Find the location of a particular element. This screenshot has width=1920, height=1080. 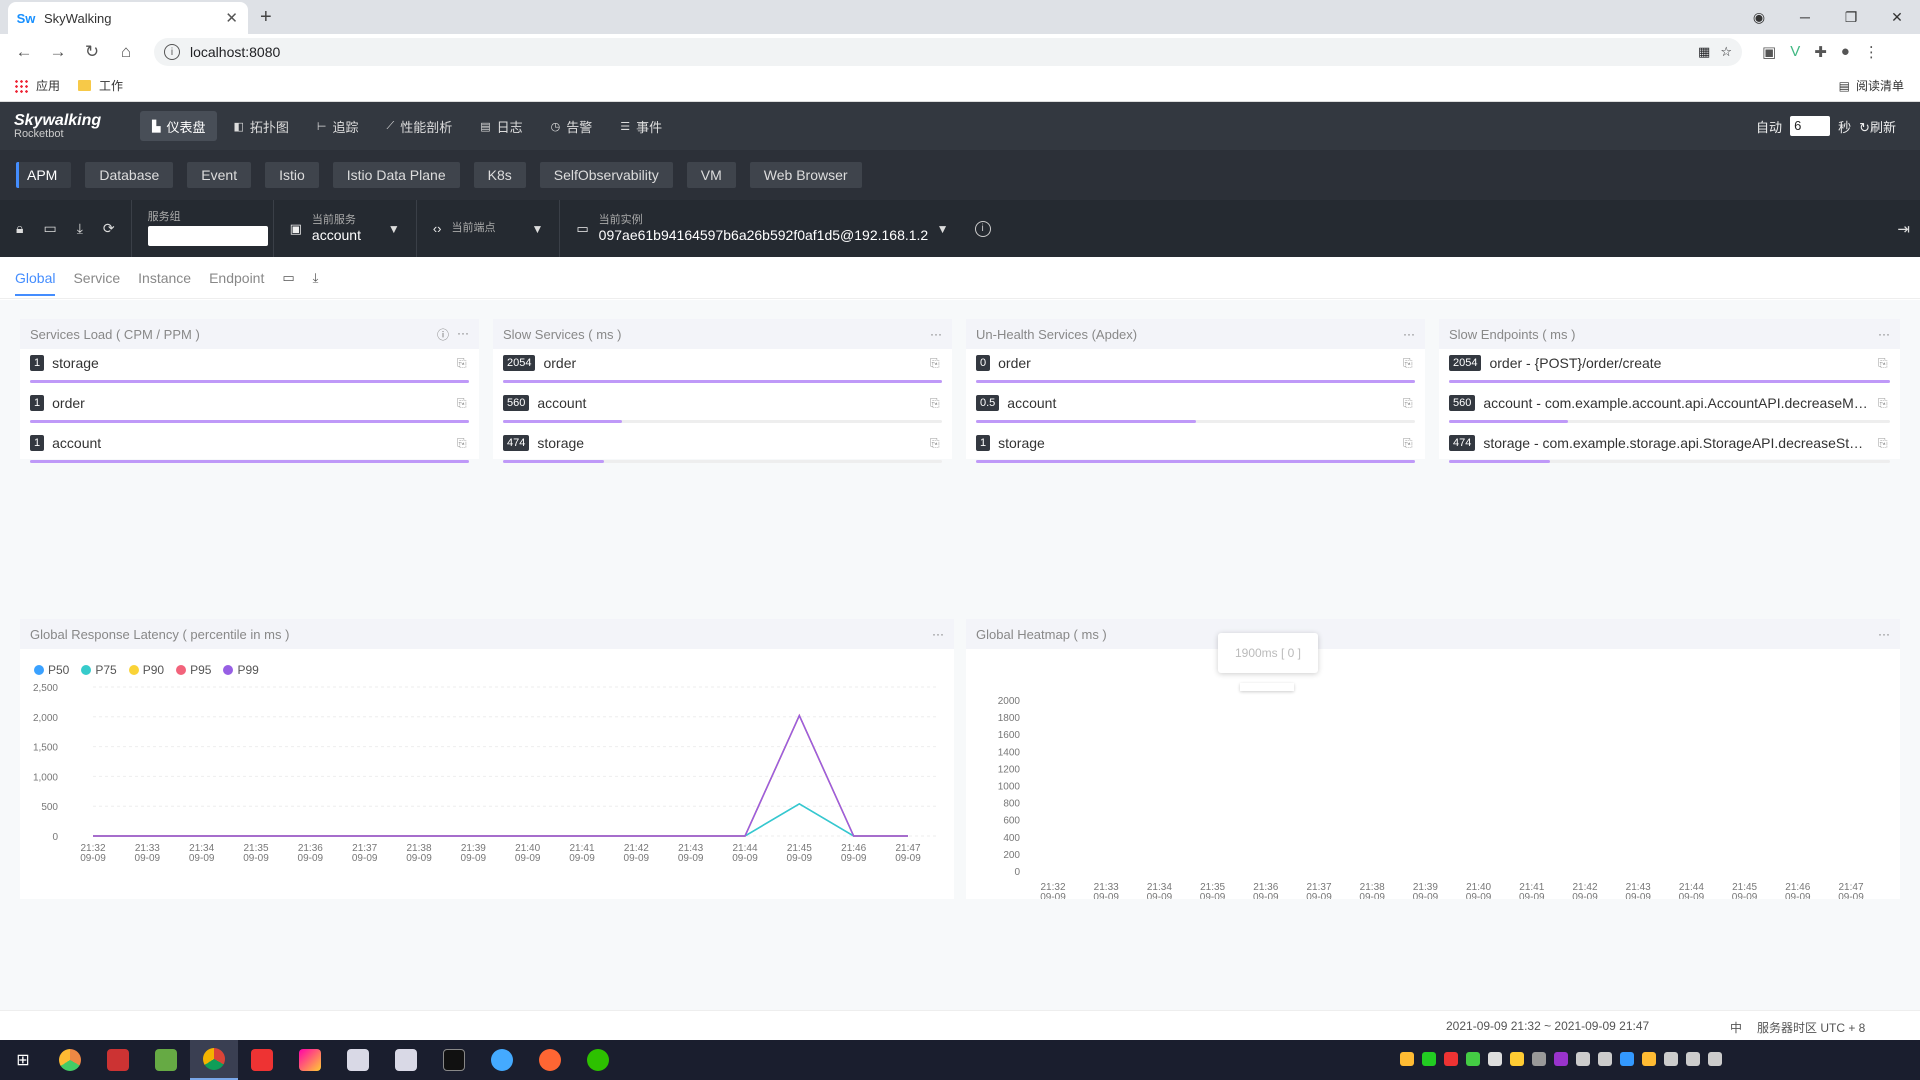

taskbar-app-idea is located at coordinates (310, 1060).